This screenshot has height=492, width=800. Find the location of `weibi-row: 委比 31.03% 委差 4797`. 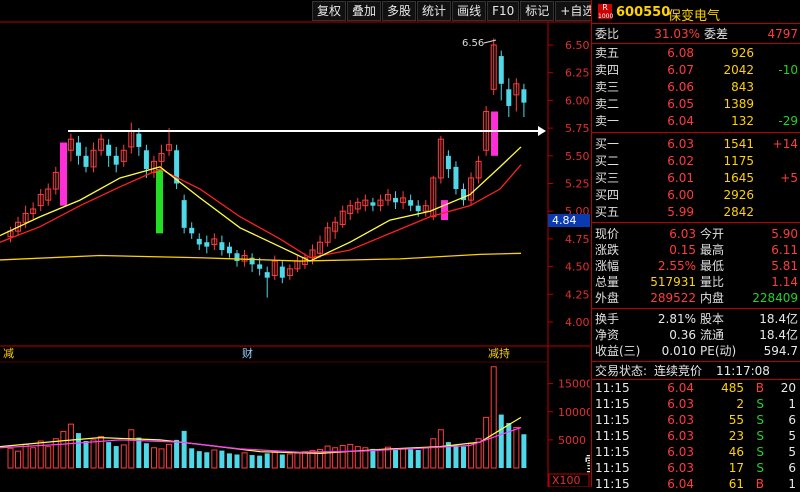

weibi-row: 委比 31.03% 委差 4797 is located at coordinates (696, 34).